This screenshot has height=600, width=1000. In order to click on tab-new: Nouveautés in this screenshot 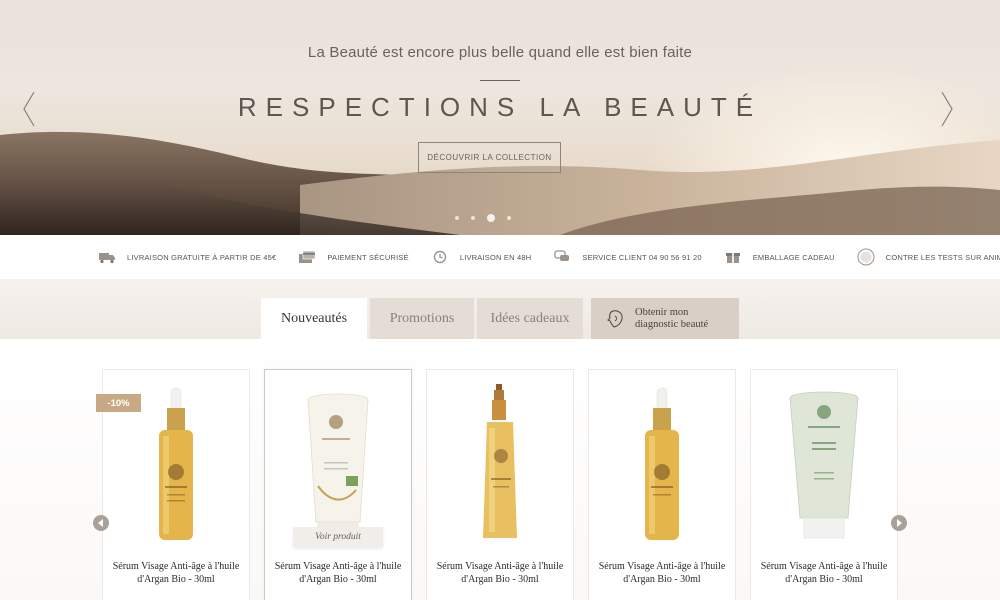, I will do `click(314, 318)`.